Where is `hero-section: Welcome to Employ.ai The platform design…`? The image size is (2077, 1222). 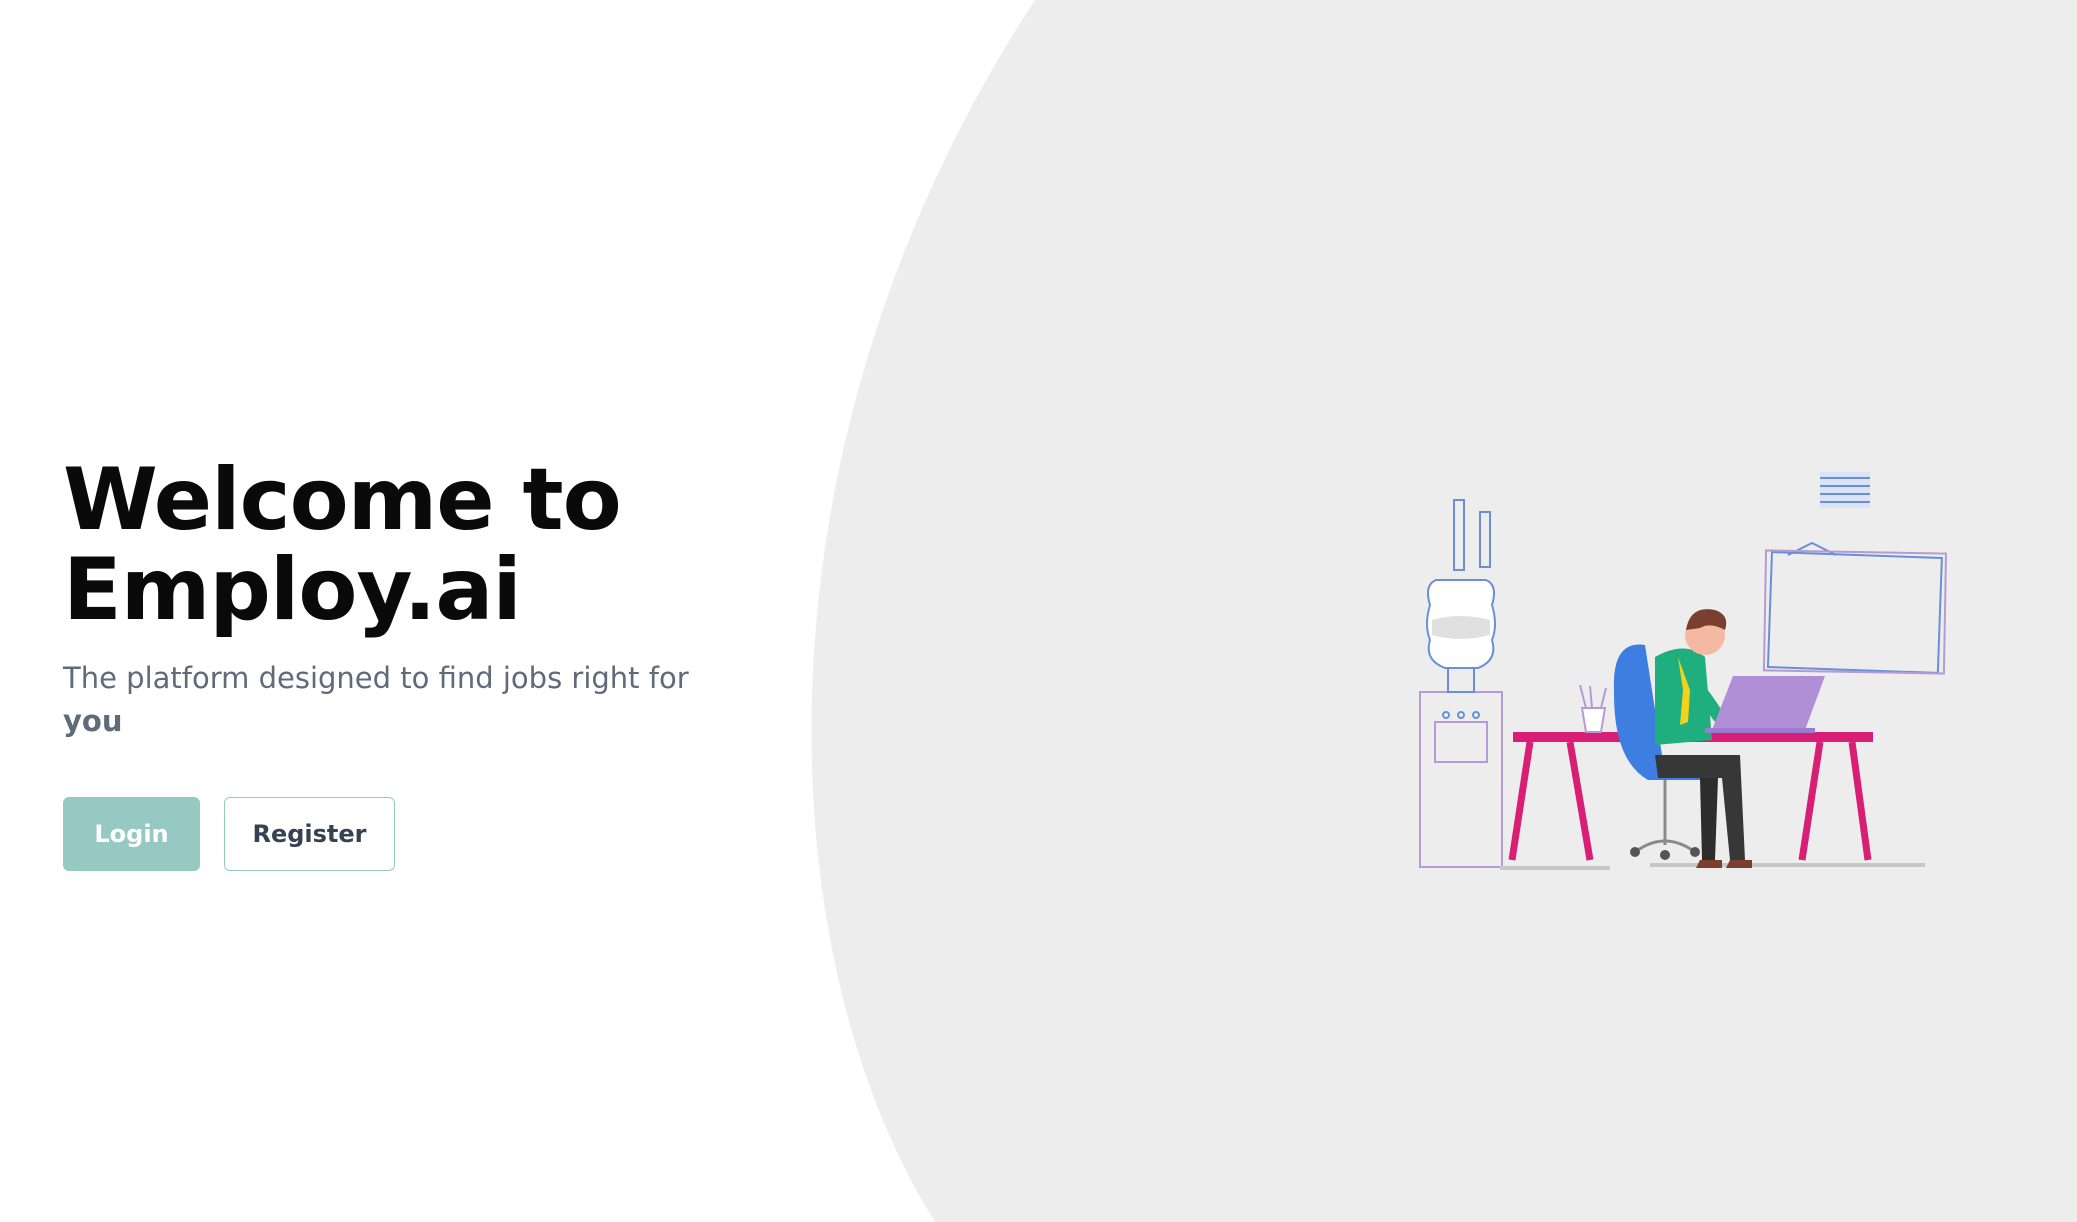 hero-section: Welcome to Employ.ai The platform design… is located at coordinates (423, 663).